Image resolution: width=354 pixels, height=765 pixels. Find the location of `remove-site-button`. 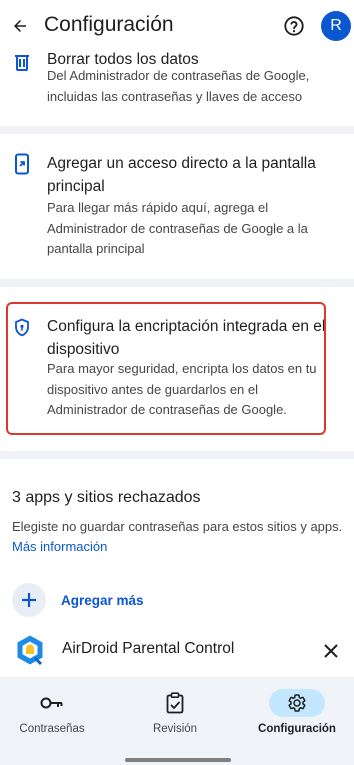

remove-site-button is located at coordinates (331, 651).